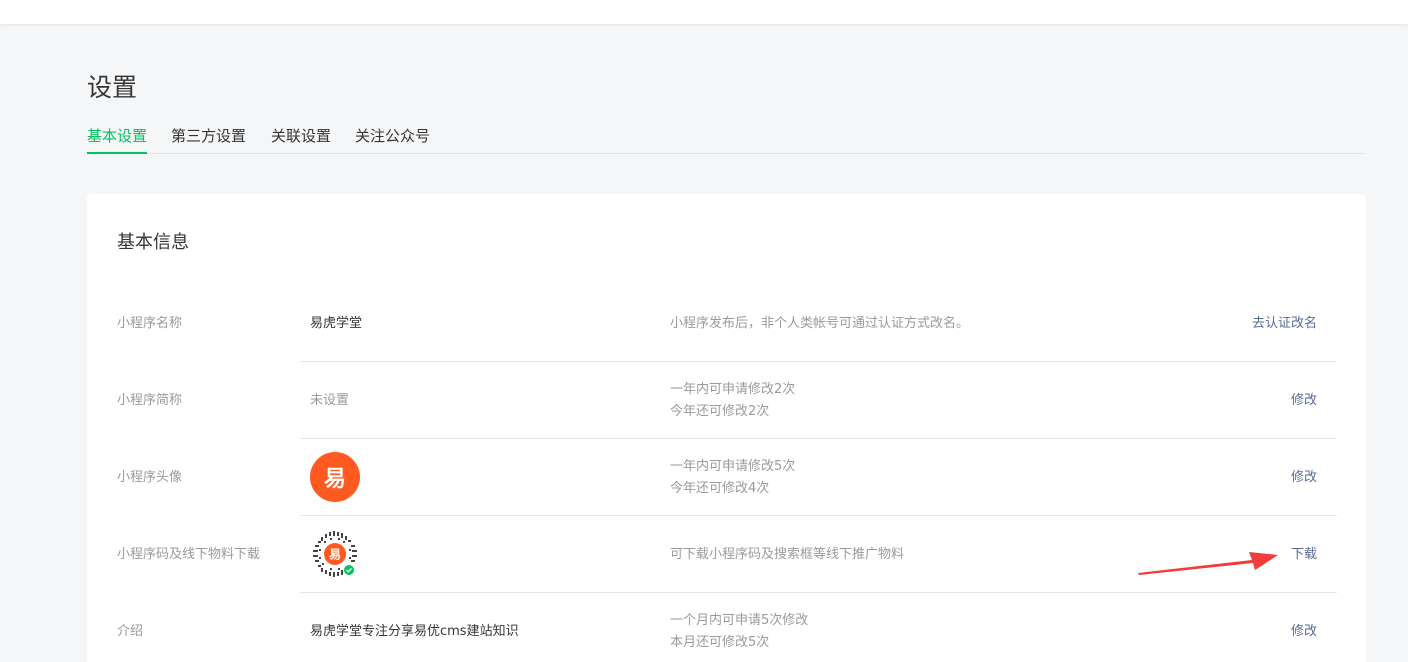 The width and height of the screenshot is (1408, 662). Describe the element at coordinates (726, 140) in the screenshot. I see `settings-tabs: 基本设置 第三方设置 关联设置 关注公众号` at that location.